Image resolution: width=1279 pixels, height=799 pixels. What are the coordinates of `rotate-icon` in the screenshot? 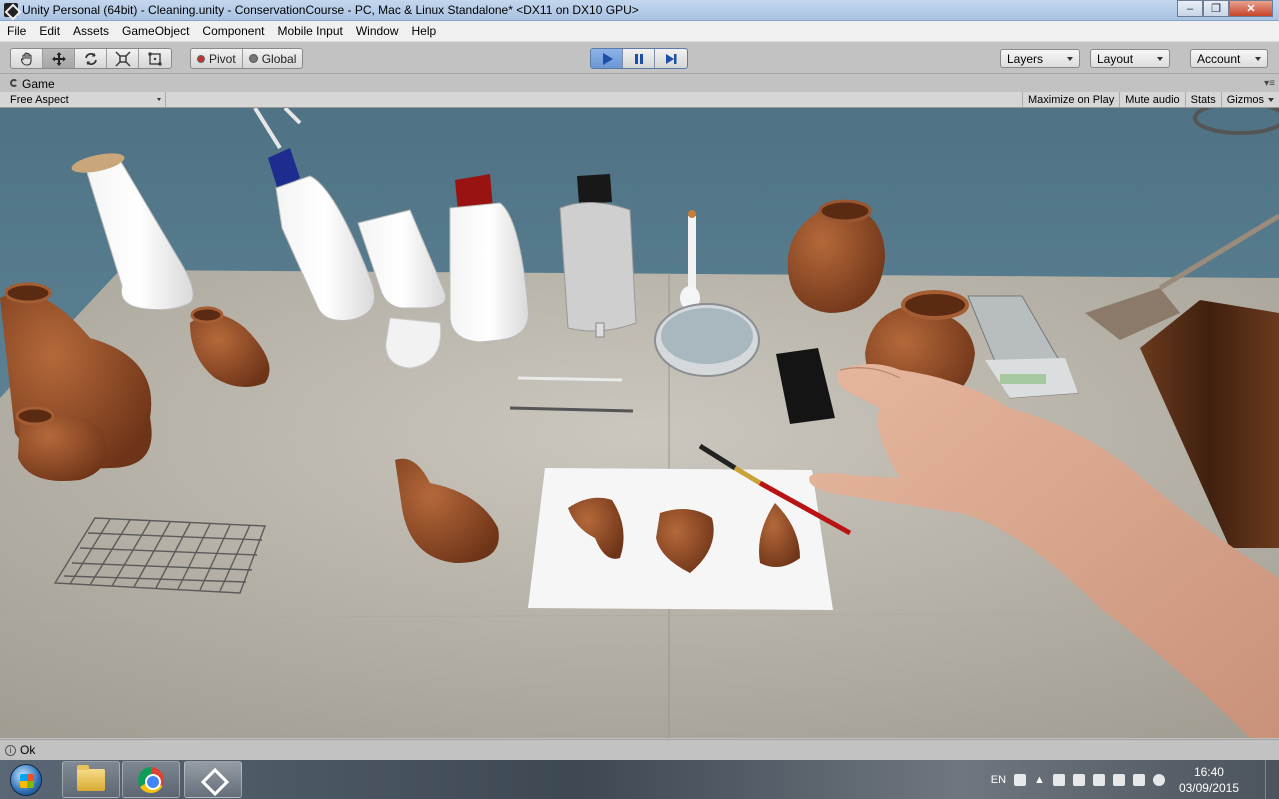 It's located at (90, 58).